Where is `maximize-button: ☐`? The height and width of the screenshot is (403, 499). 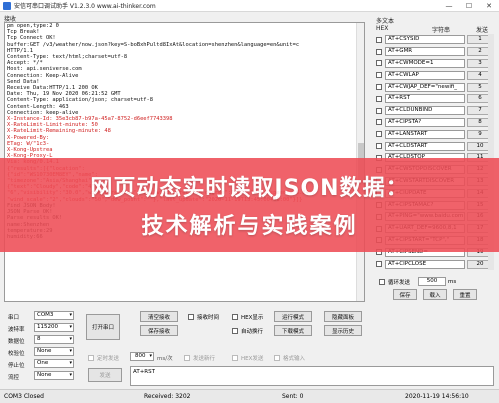 maximize-button: ☐ is located at coordinates (469, 6).